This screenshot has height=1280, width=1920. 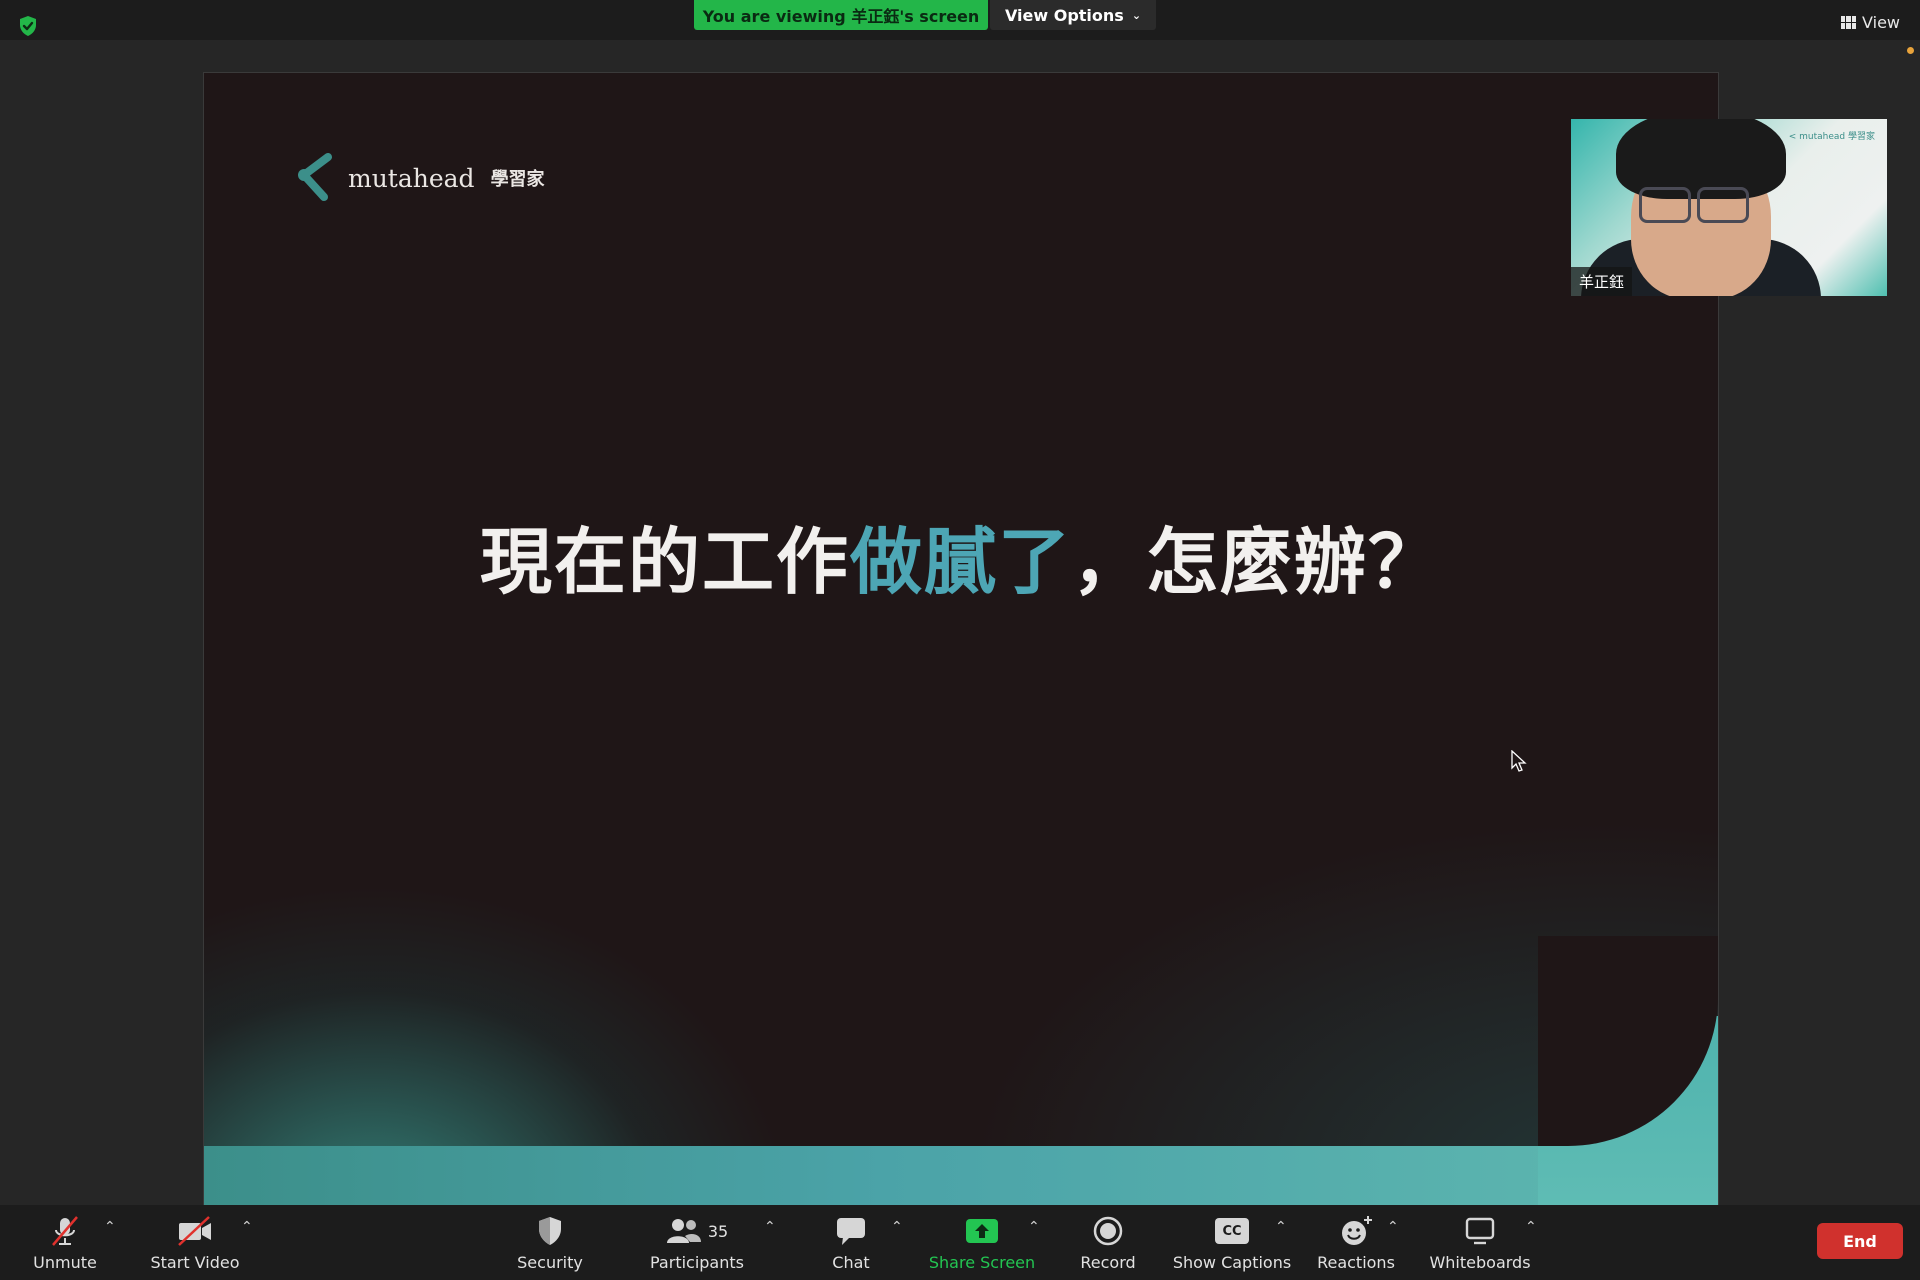 I want to click on cc-badge-text: CC, so click(x=1232, y=1231).